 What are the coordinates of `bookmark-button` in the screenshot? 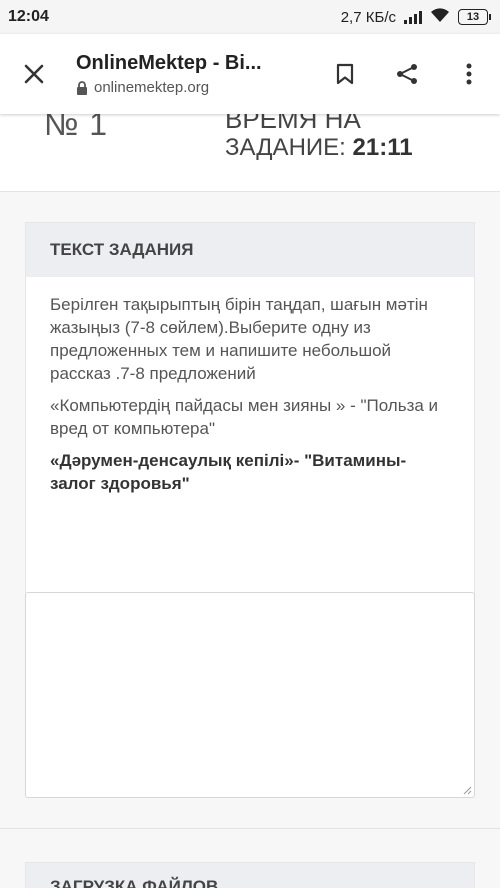 It's located at (345, 74).